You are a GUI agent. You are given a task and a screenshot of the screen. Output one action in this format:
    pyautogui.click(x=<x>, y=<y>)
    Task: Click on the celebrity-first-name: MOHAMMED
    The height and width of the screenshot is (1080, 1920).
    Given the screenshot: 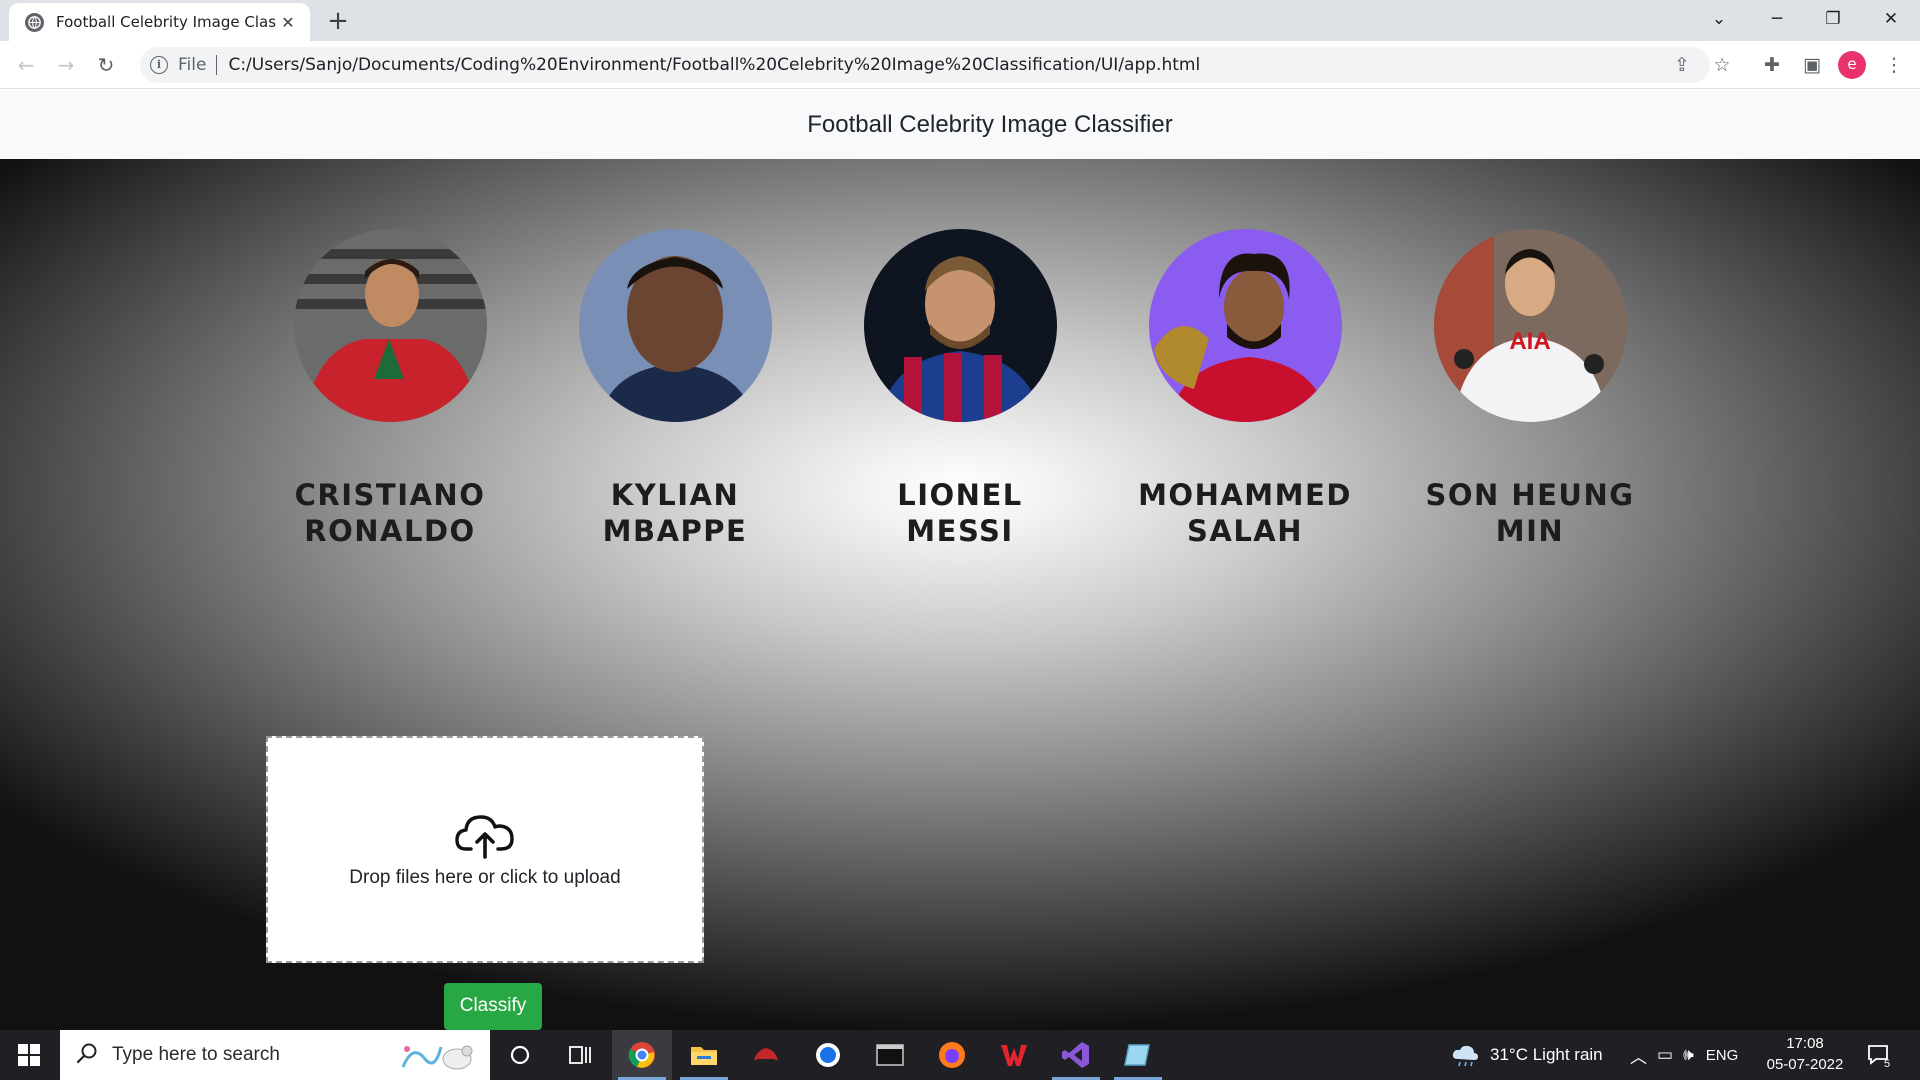 What is the action you would take?
    pyautogui.click(x=1245, y=495)
    